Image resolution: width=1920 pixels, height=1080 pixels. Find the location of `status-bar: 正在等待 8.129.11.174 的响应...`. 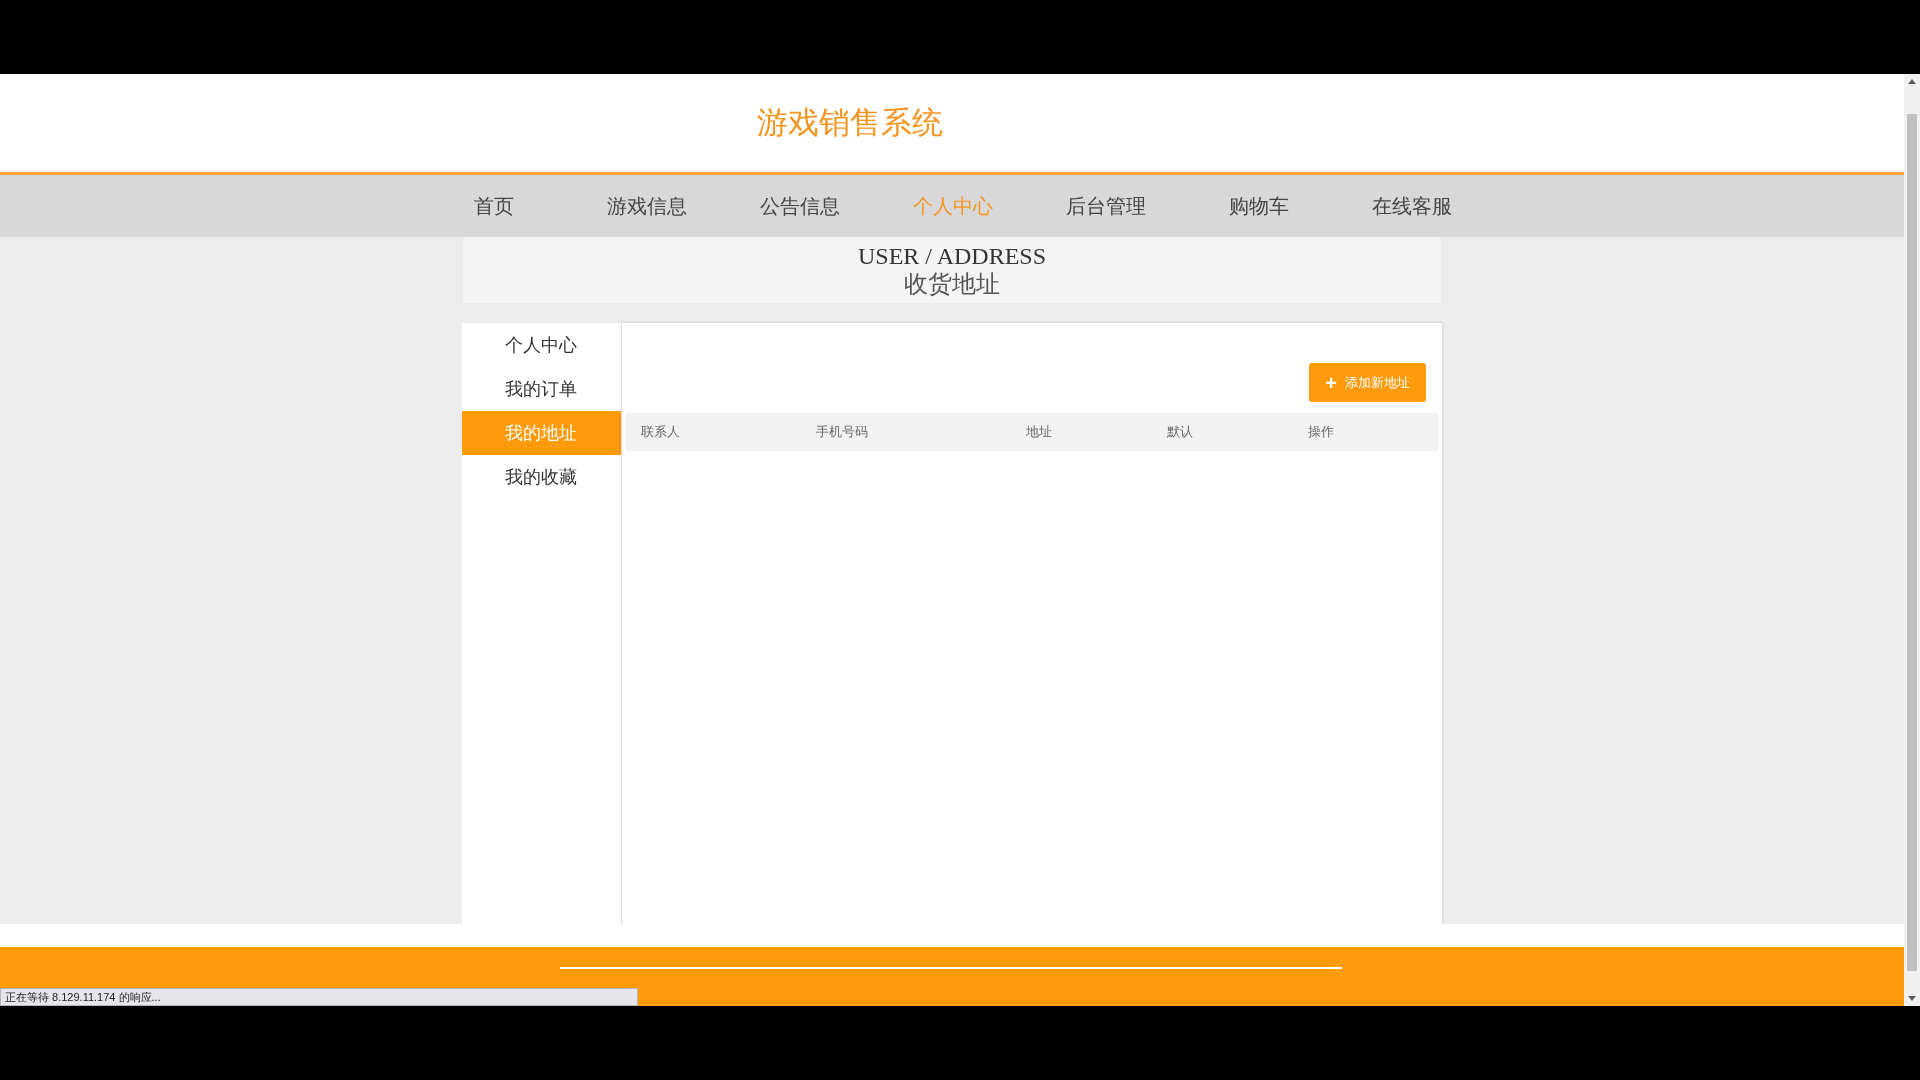

status-bar: 正在等待 8.129.11.174 的响应... is located at coordinates (319, 997).